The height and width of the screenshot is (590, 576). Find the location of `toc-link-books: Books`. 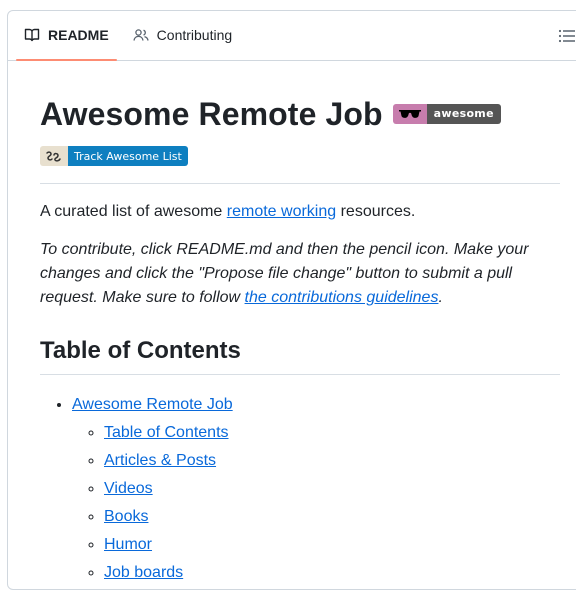

toc-link-books: Books is located at coordinates (126, 516).